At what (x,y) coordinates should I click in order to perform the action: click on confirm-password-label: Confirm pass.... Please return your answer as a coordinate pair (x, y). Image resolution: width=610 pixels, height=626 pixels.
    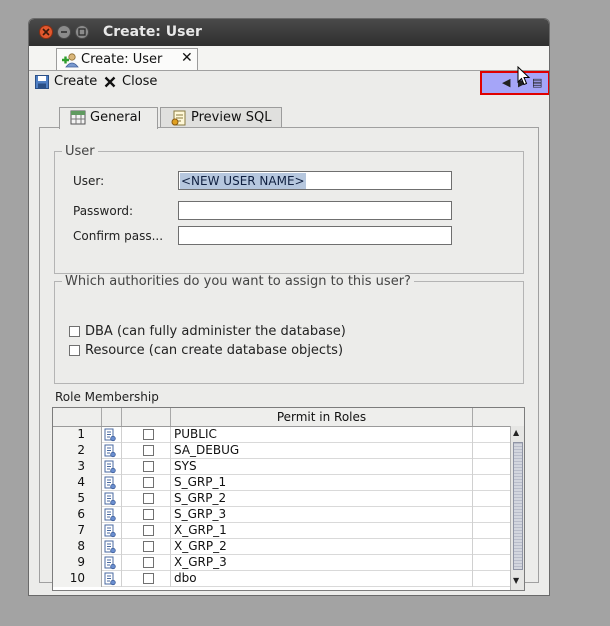
    Looking at the image, I should click on (118, 236).